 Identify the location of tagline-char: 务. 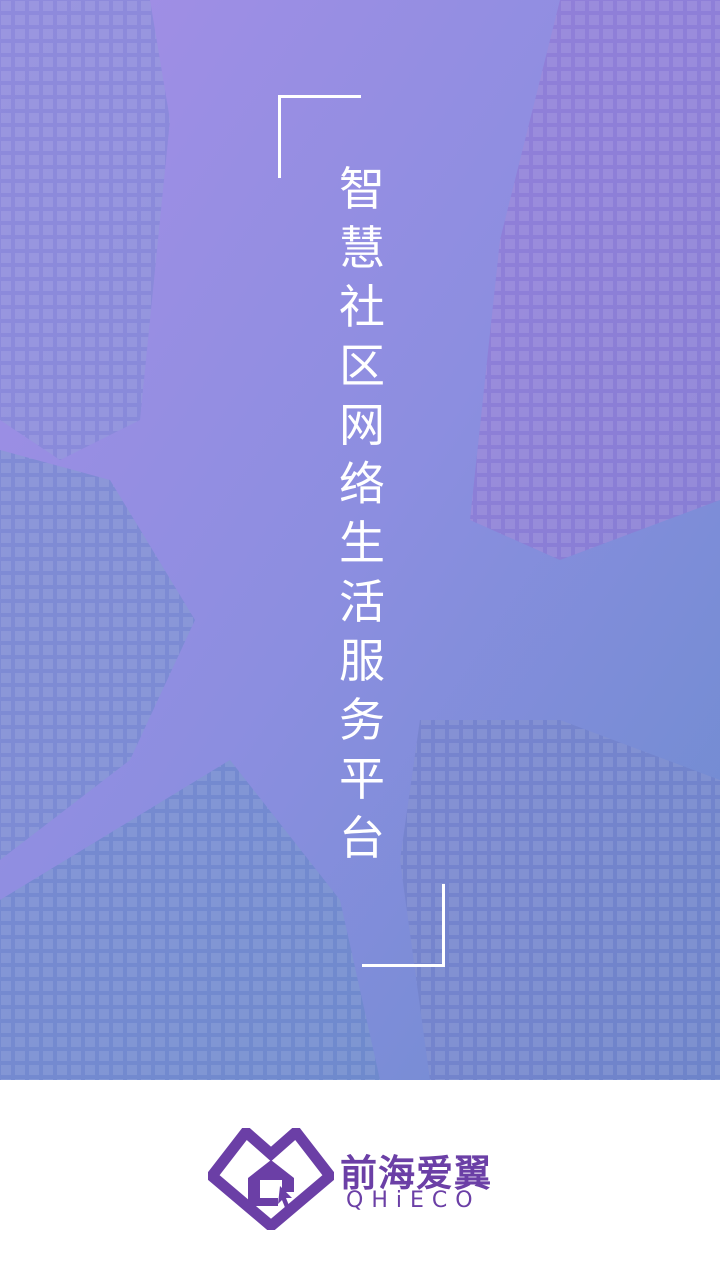
(362, 720).